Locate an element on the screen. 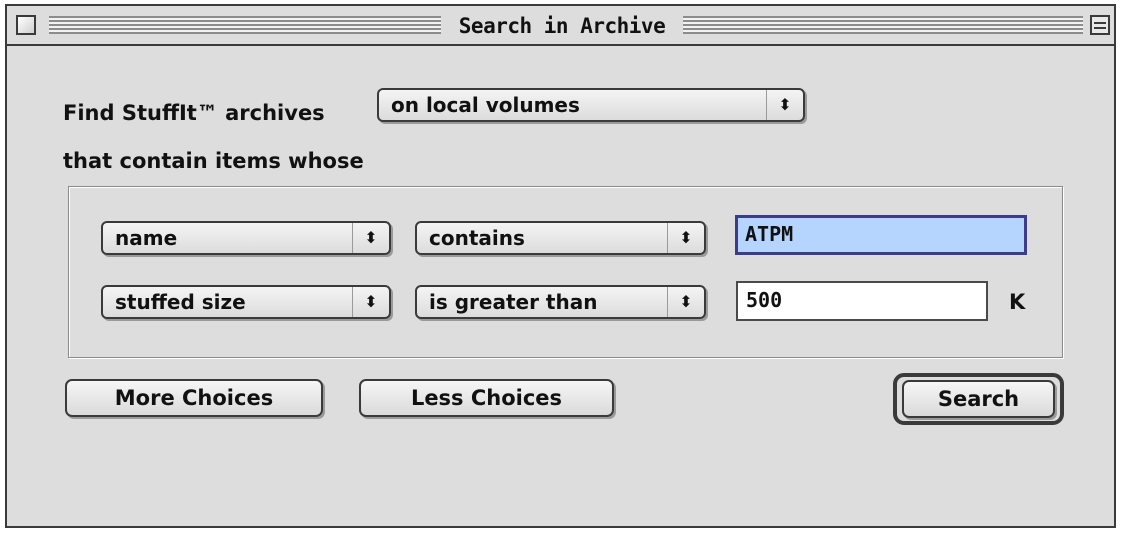 The width and height of the screenshot is (1121, 533). close-box-icon is located at coordinates (26, 25).